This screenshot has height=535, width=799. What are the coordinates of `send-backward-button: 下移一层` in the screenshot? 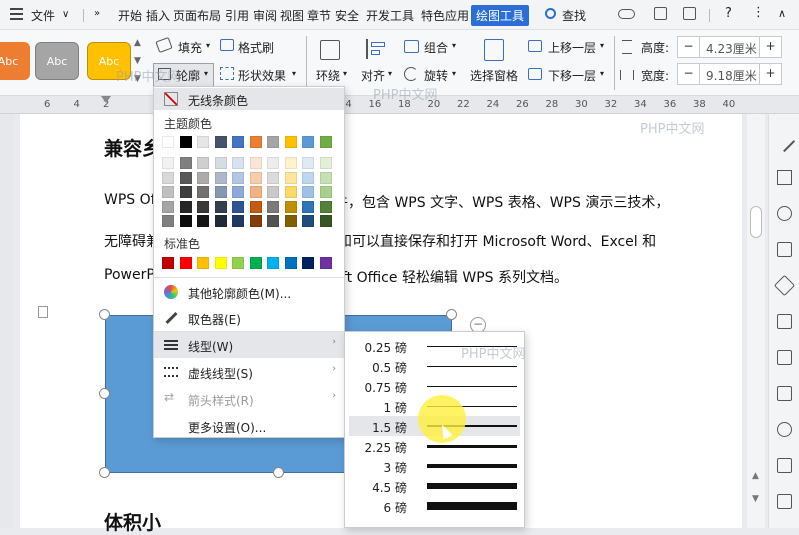 It's located at (572, 75).